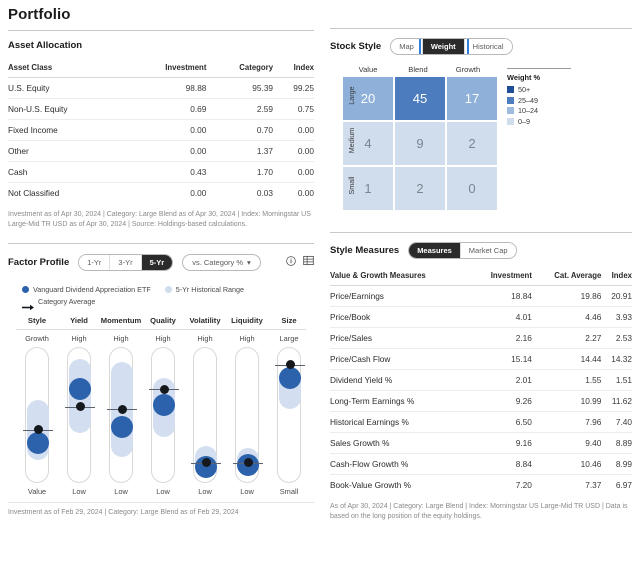  What do you see at coordinates (566, 276) in the screenshot?
I see `column-header-cat-average: Cat. Average` at bounding box center [566, 276].